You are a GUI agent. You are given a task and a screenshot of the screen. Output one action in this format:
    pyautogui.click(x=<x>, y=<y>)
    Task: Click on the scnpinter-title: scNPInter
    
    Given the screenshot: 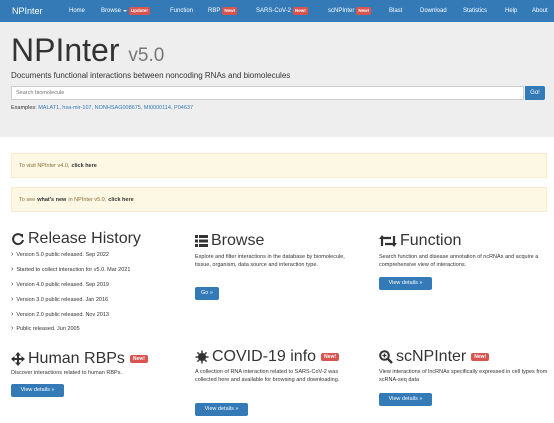 What is the action you would take?
    pyautogui.click(x=431, y=356)
    